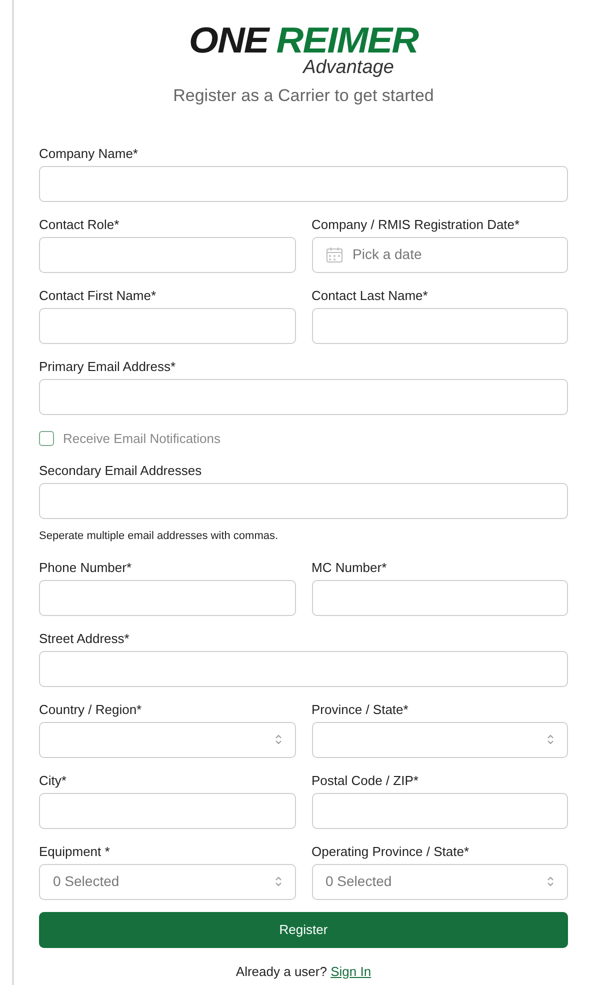  Describe the element at coordinates (351, 971) in the screenshot. I see `sign-in-link: Sign In` at that location.